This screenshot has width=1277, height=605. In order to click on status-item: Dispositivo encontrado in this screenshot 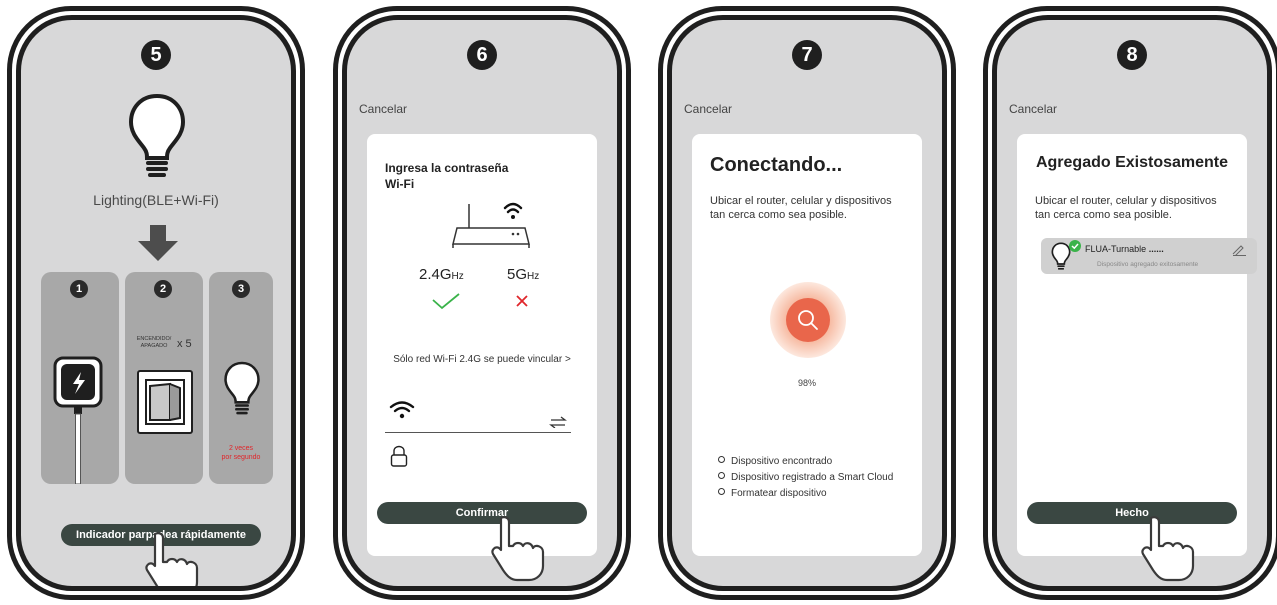, I will do `click(805, 462)`.